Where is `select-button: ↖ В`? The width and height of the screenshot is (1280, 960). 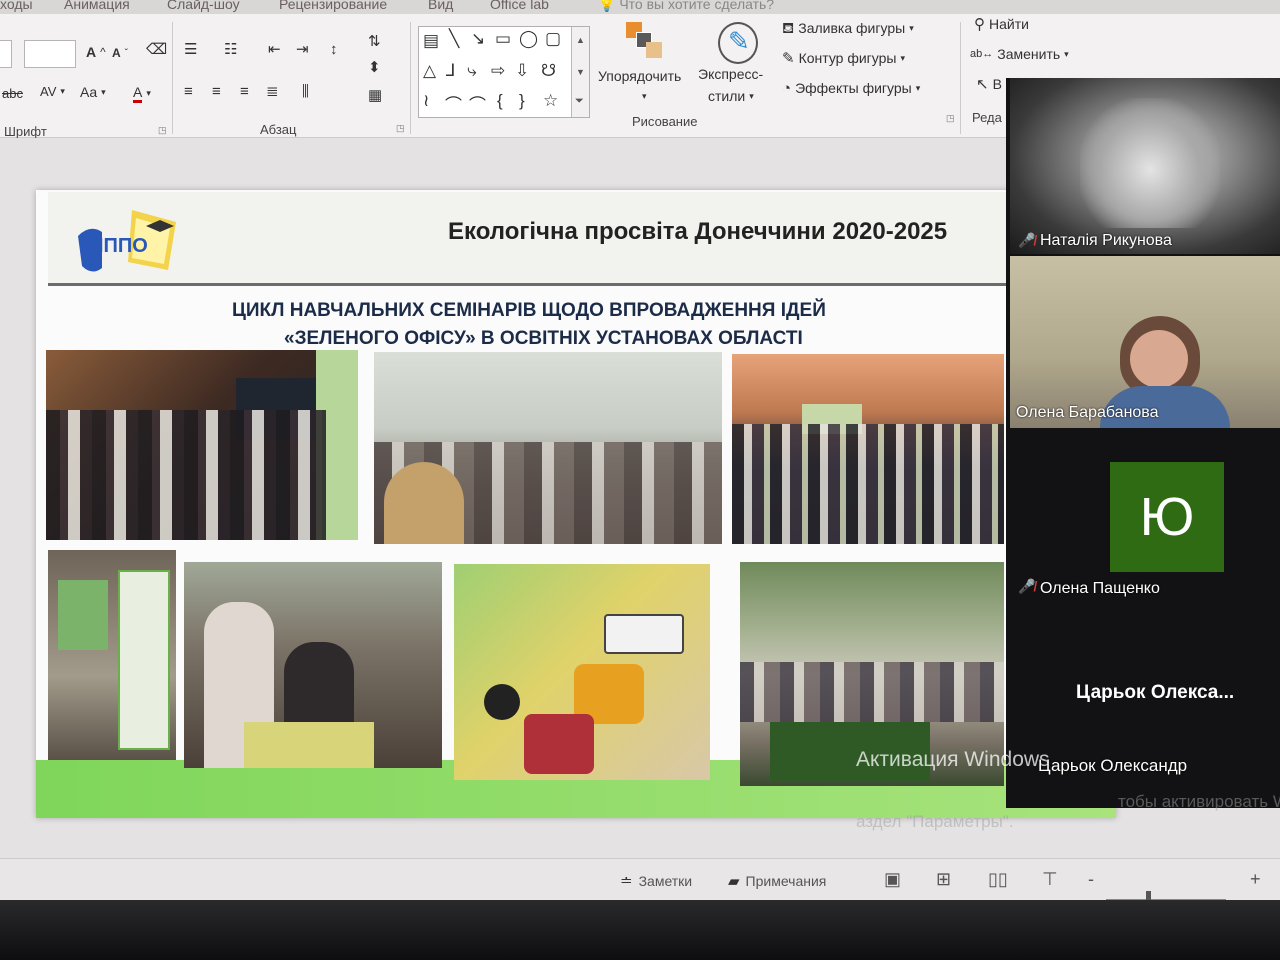 select-button: ↖ В is located at coordinates (989, 84).